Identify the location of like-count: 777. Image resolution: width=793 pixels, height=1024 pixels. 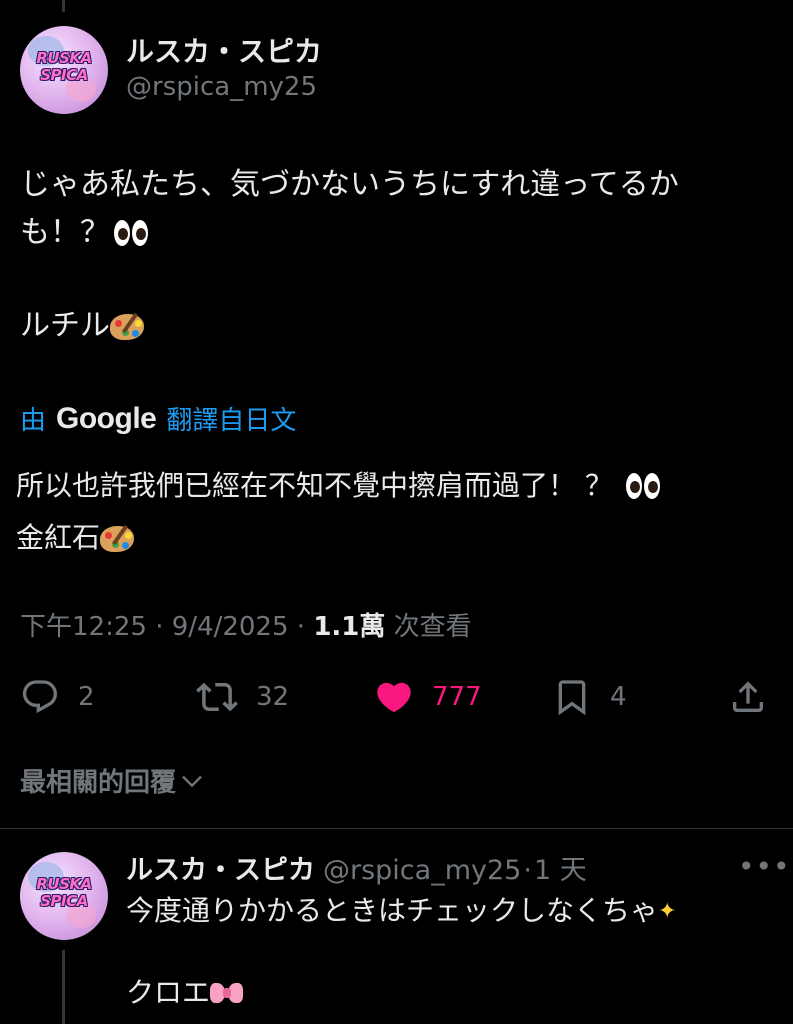
(457, 697).